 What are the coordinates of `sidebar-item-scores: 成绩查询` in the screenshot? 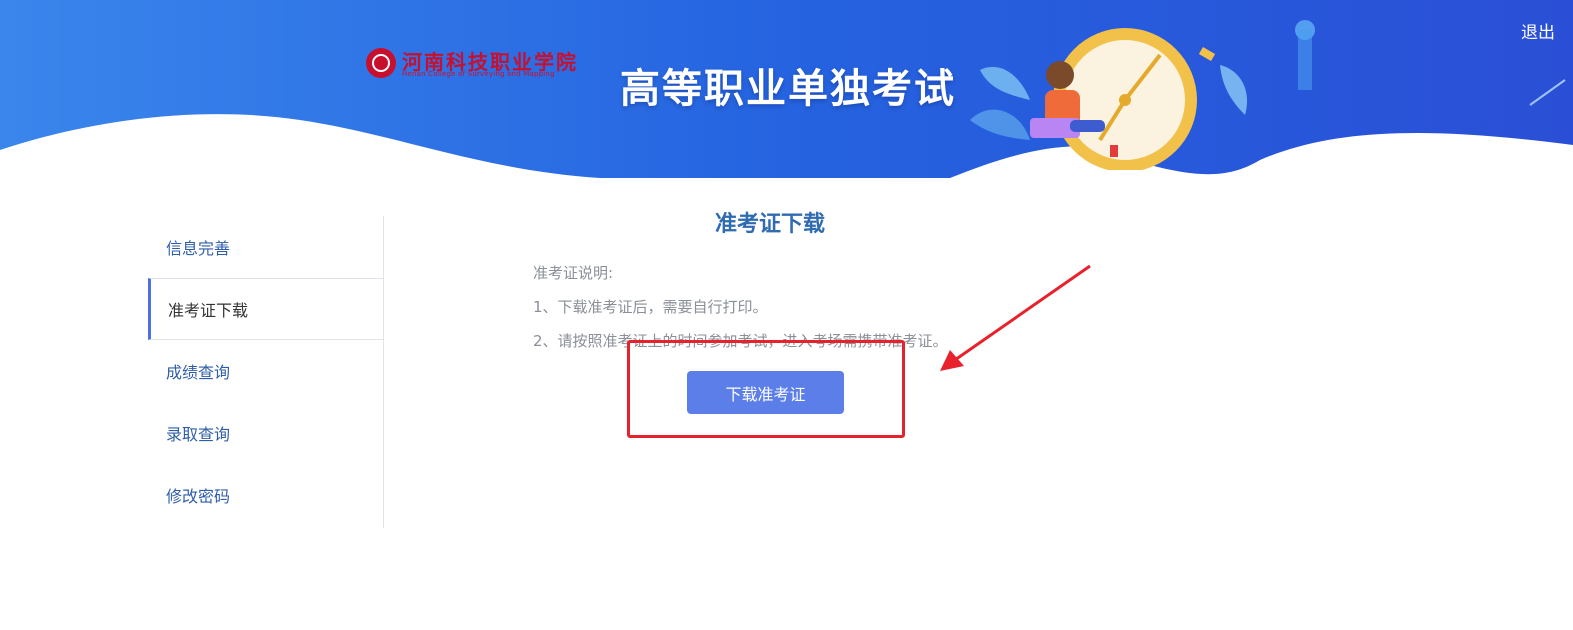 It's located at (265, 371).